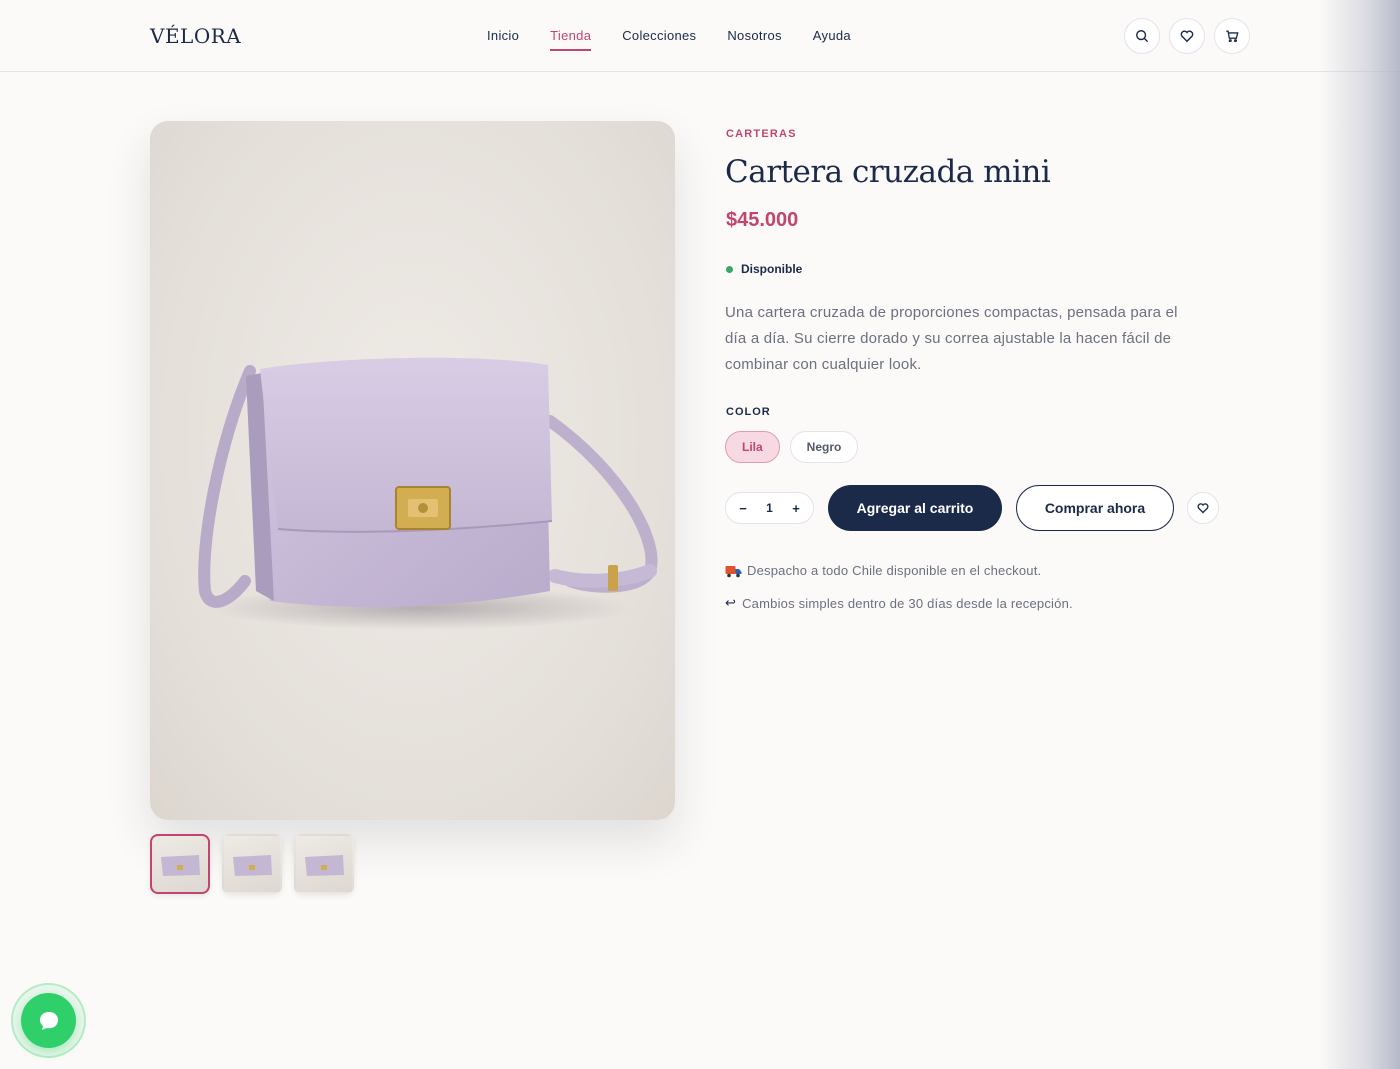  I want to click on return-arrow-icon: ↩, so click(731, 602).